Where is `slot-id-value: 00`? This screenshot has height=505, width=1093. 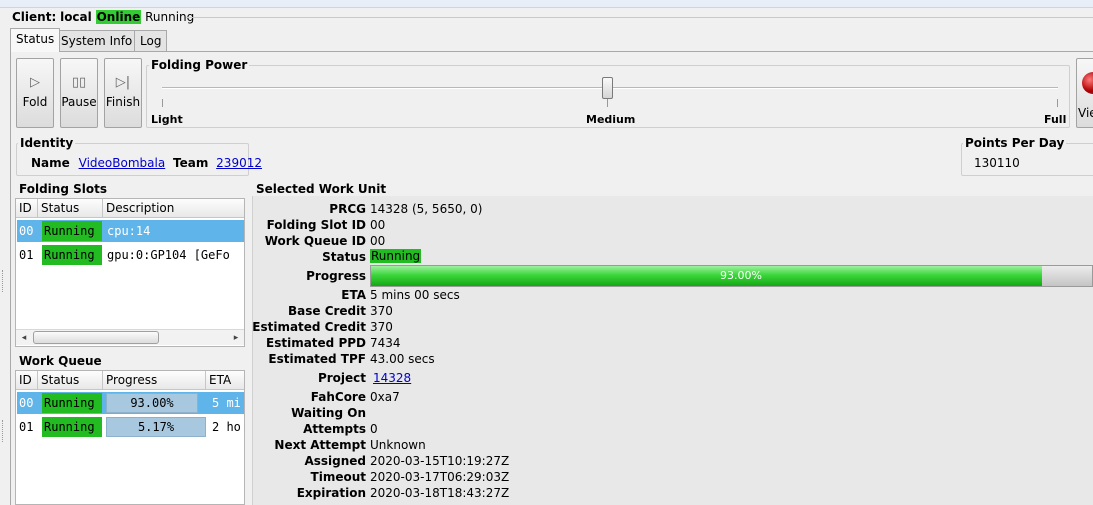 slot-id-value: 00 is located at coordinates (378, 225).